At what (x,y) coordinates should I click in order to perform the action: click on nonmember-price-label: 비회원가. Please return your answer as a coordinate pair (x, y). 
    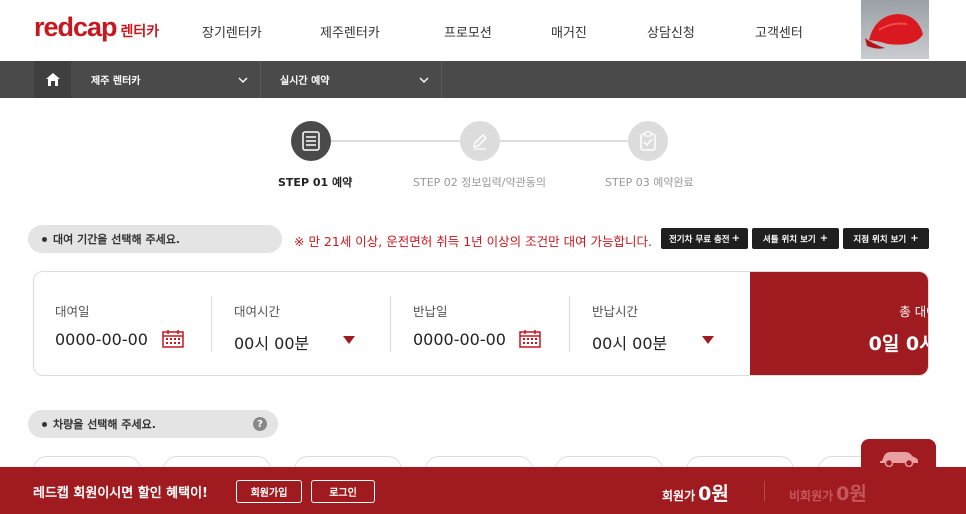
    Looking at the image, I should click on (811, 496).